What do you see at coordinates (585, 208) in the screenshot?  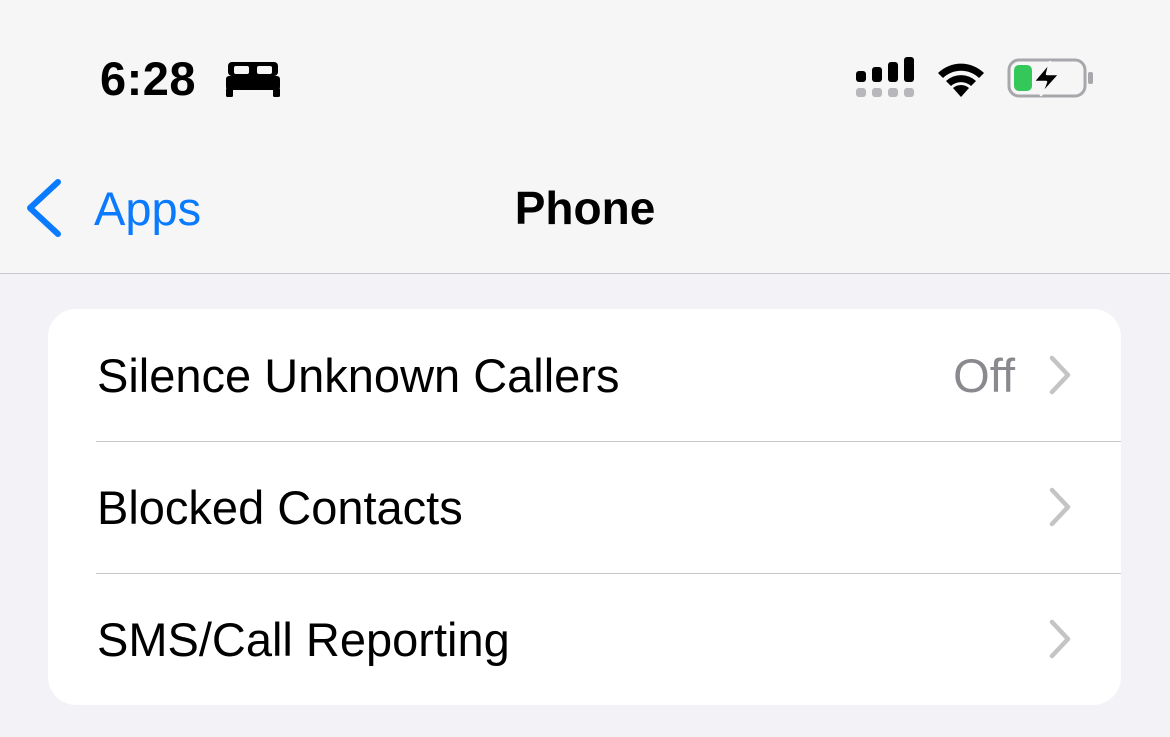 I see `page-title: Phone` at bounding box center [585, 208].